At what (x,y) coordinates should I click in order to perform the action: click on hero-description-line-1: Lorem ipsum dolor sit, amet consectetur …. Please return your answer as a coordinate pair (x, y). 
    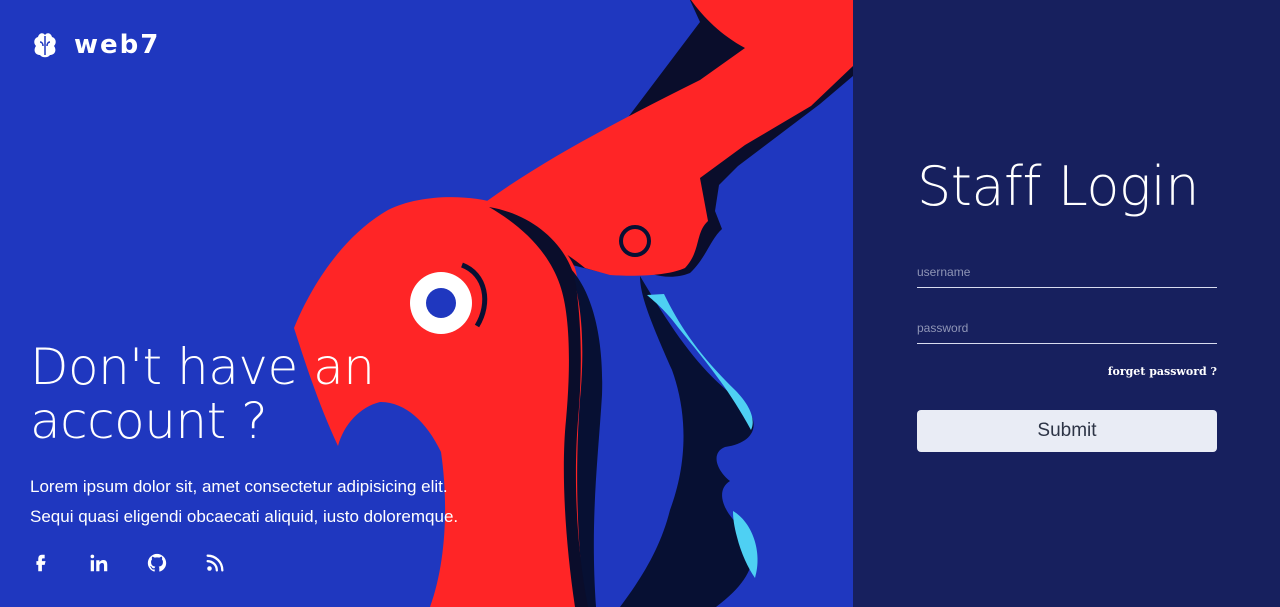
    Looking at the image, I should click on (239, 486).